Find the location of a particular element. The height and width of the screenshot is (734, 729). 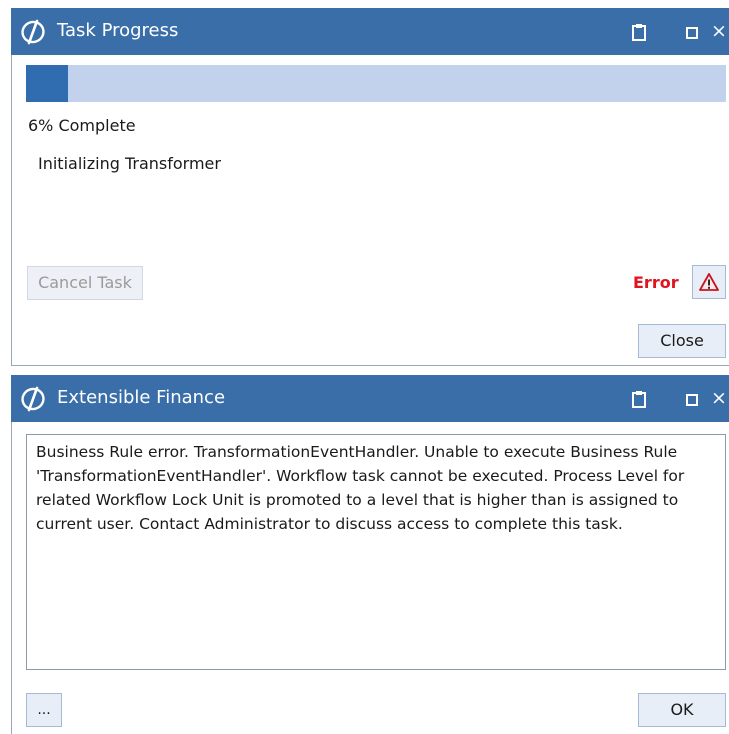

cancel-task-button: Cancel Task is located at coordinates (85, 283).